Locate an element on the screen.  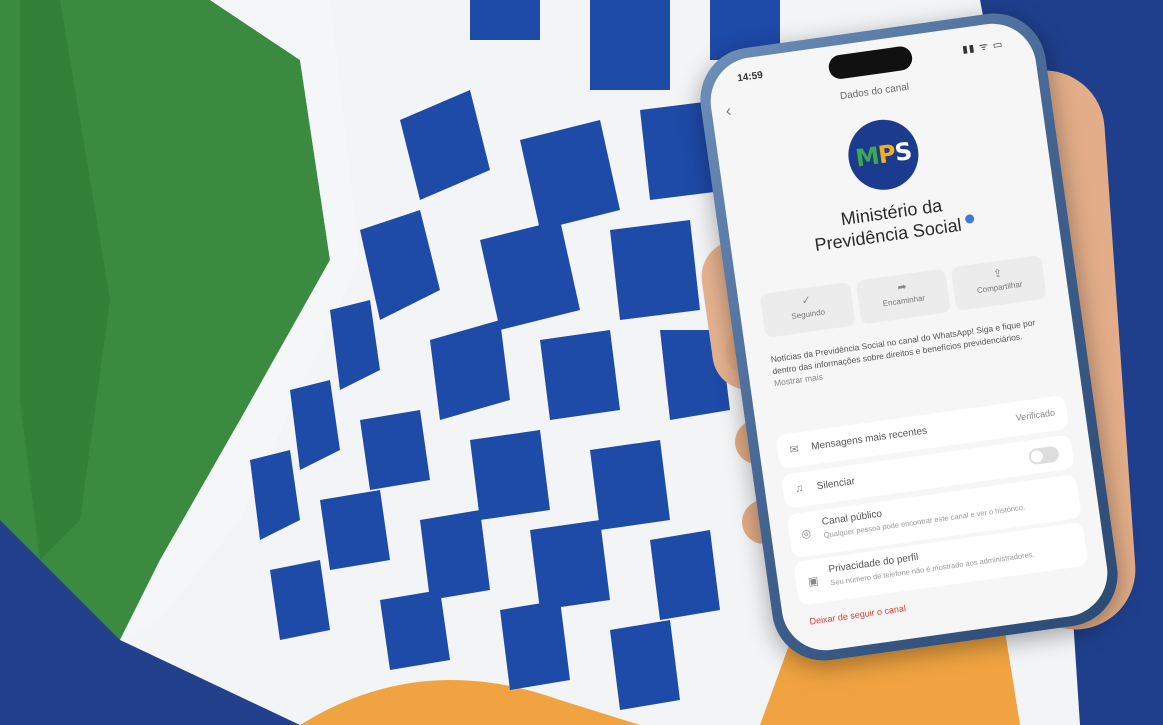
message-icon: ✉ is located at coordinates (794, 450).